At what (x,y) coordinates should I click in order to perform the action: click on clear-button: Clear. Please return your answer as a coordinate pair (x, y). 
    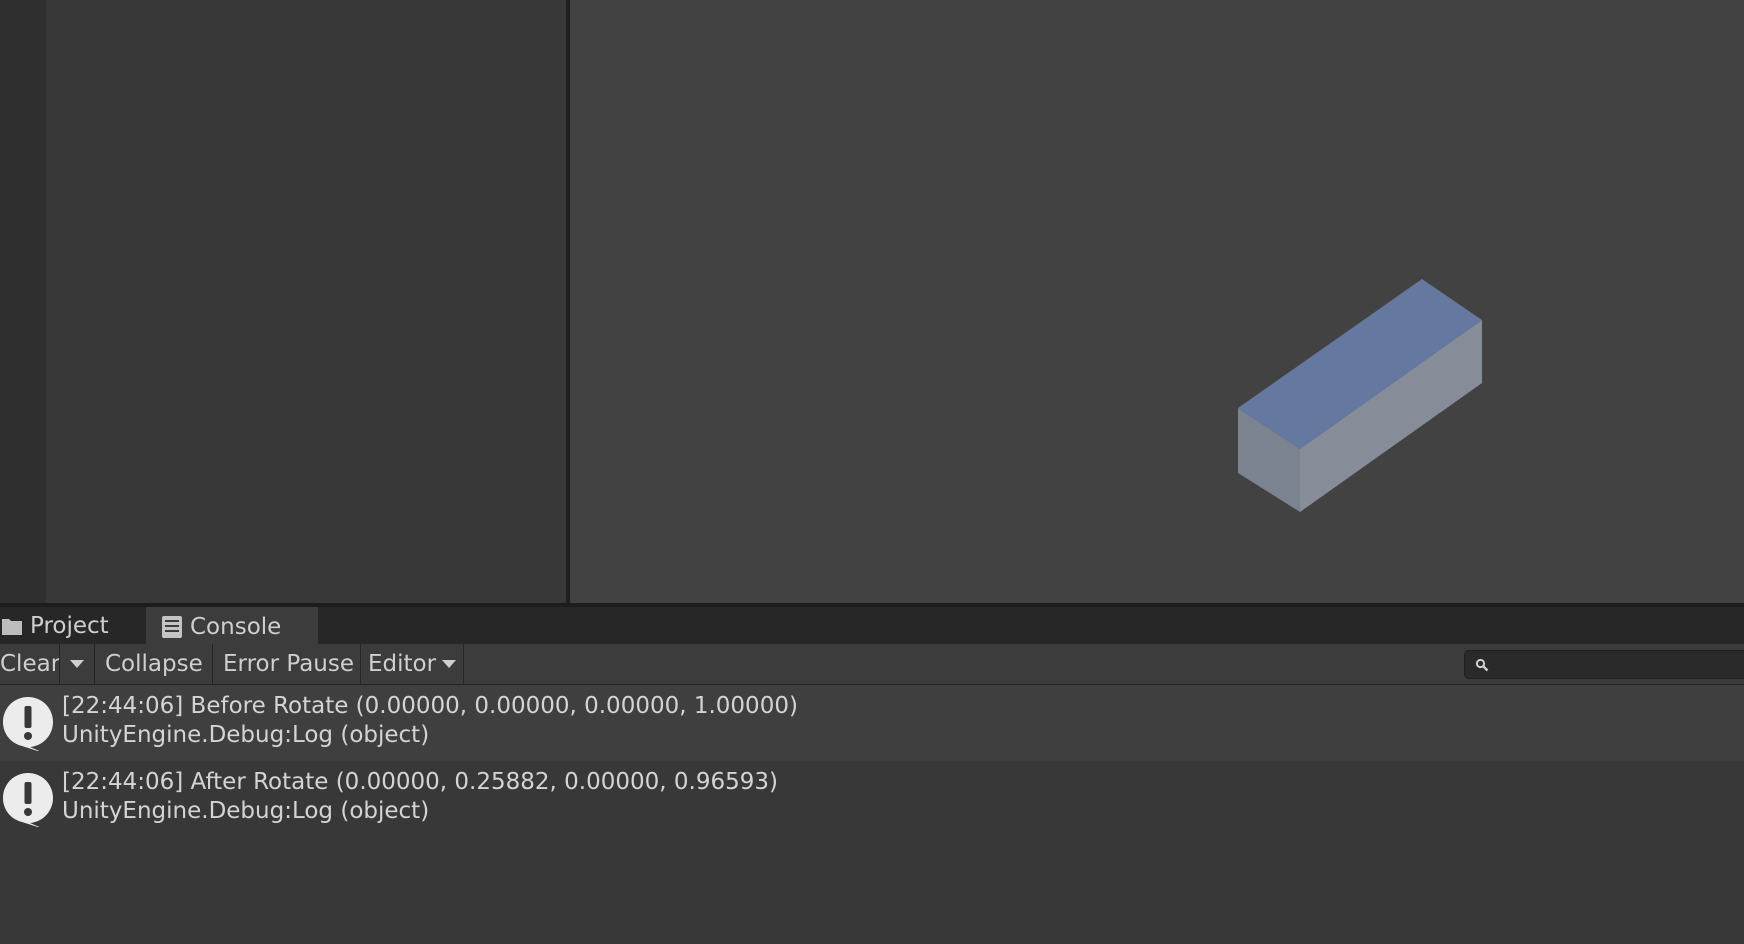
    Looking at the image, I should click on (30, 664).